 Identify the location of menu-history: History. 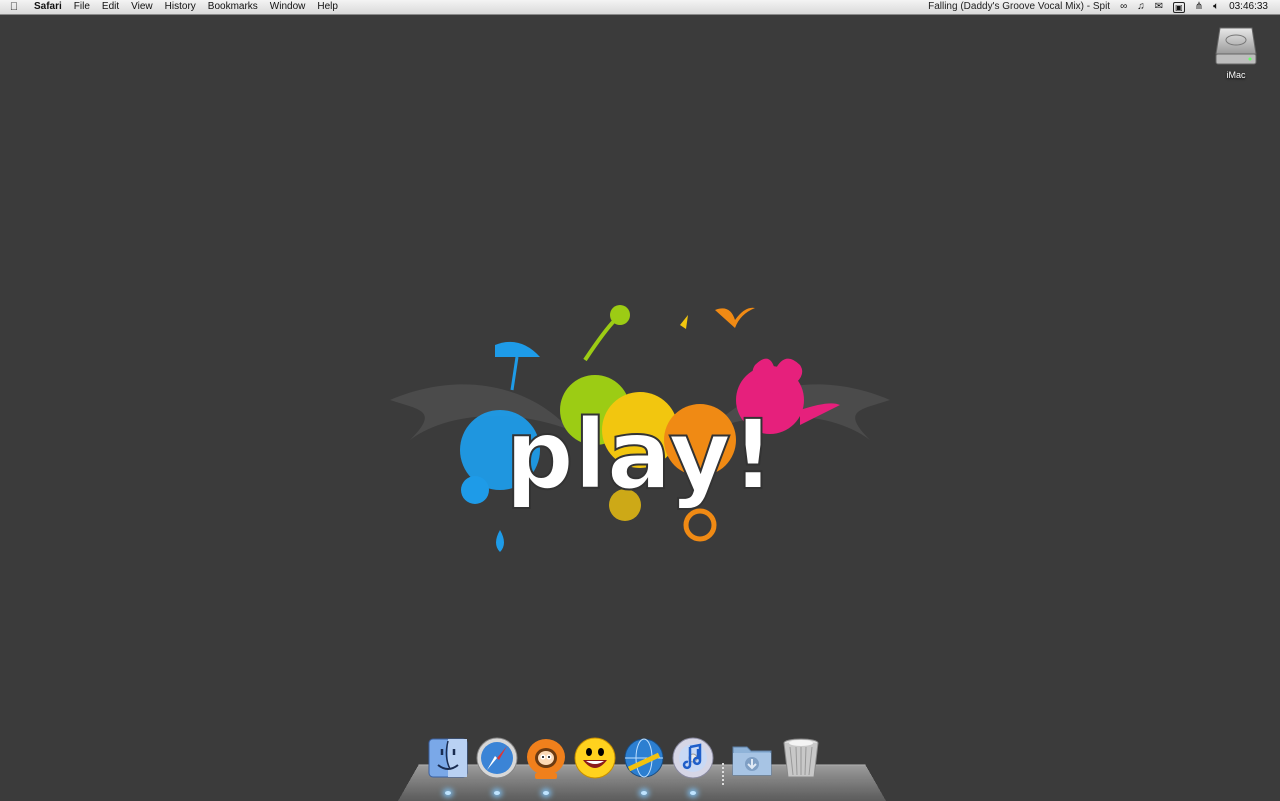
(180, 7).